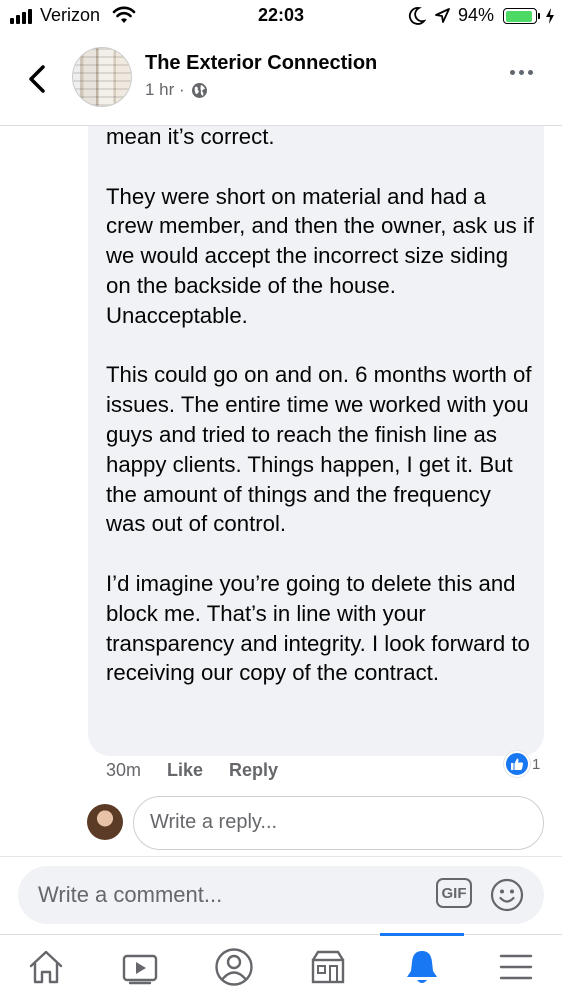 The image size is (562, 1000). What do you see at coordinates (124, 770) in the screenshot?
I see `comment-time: 30m` at bounding box center [124, 770].